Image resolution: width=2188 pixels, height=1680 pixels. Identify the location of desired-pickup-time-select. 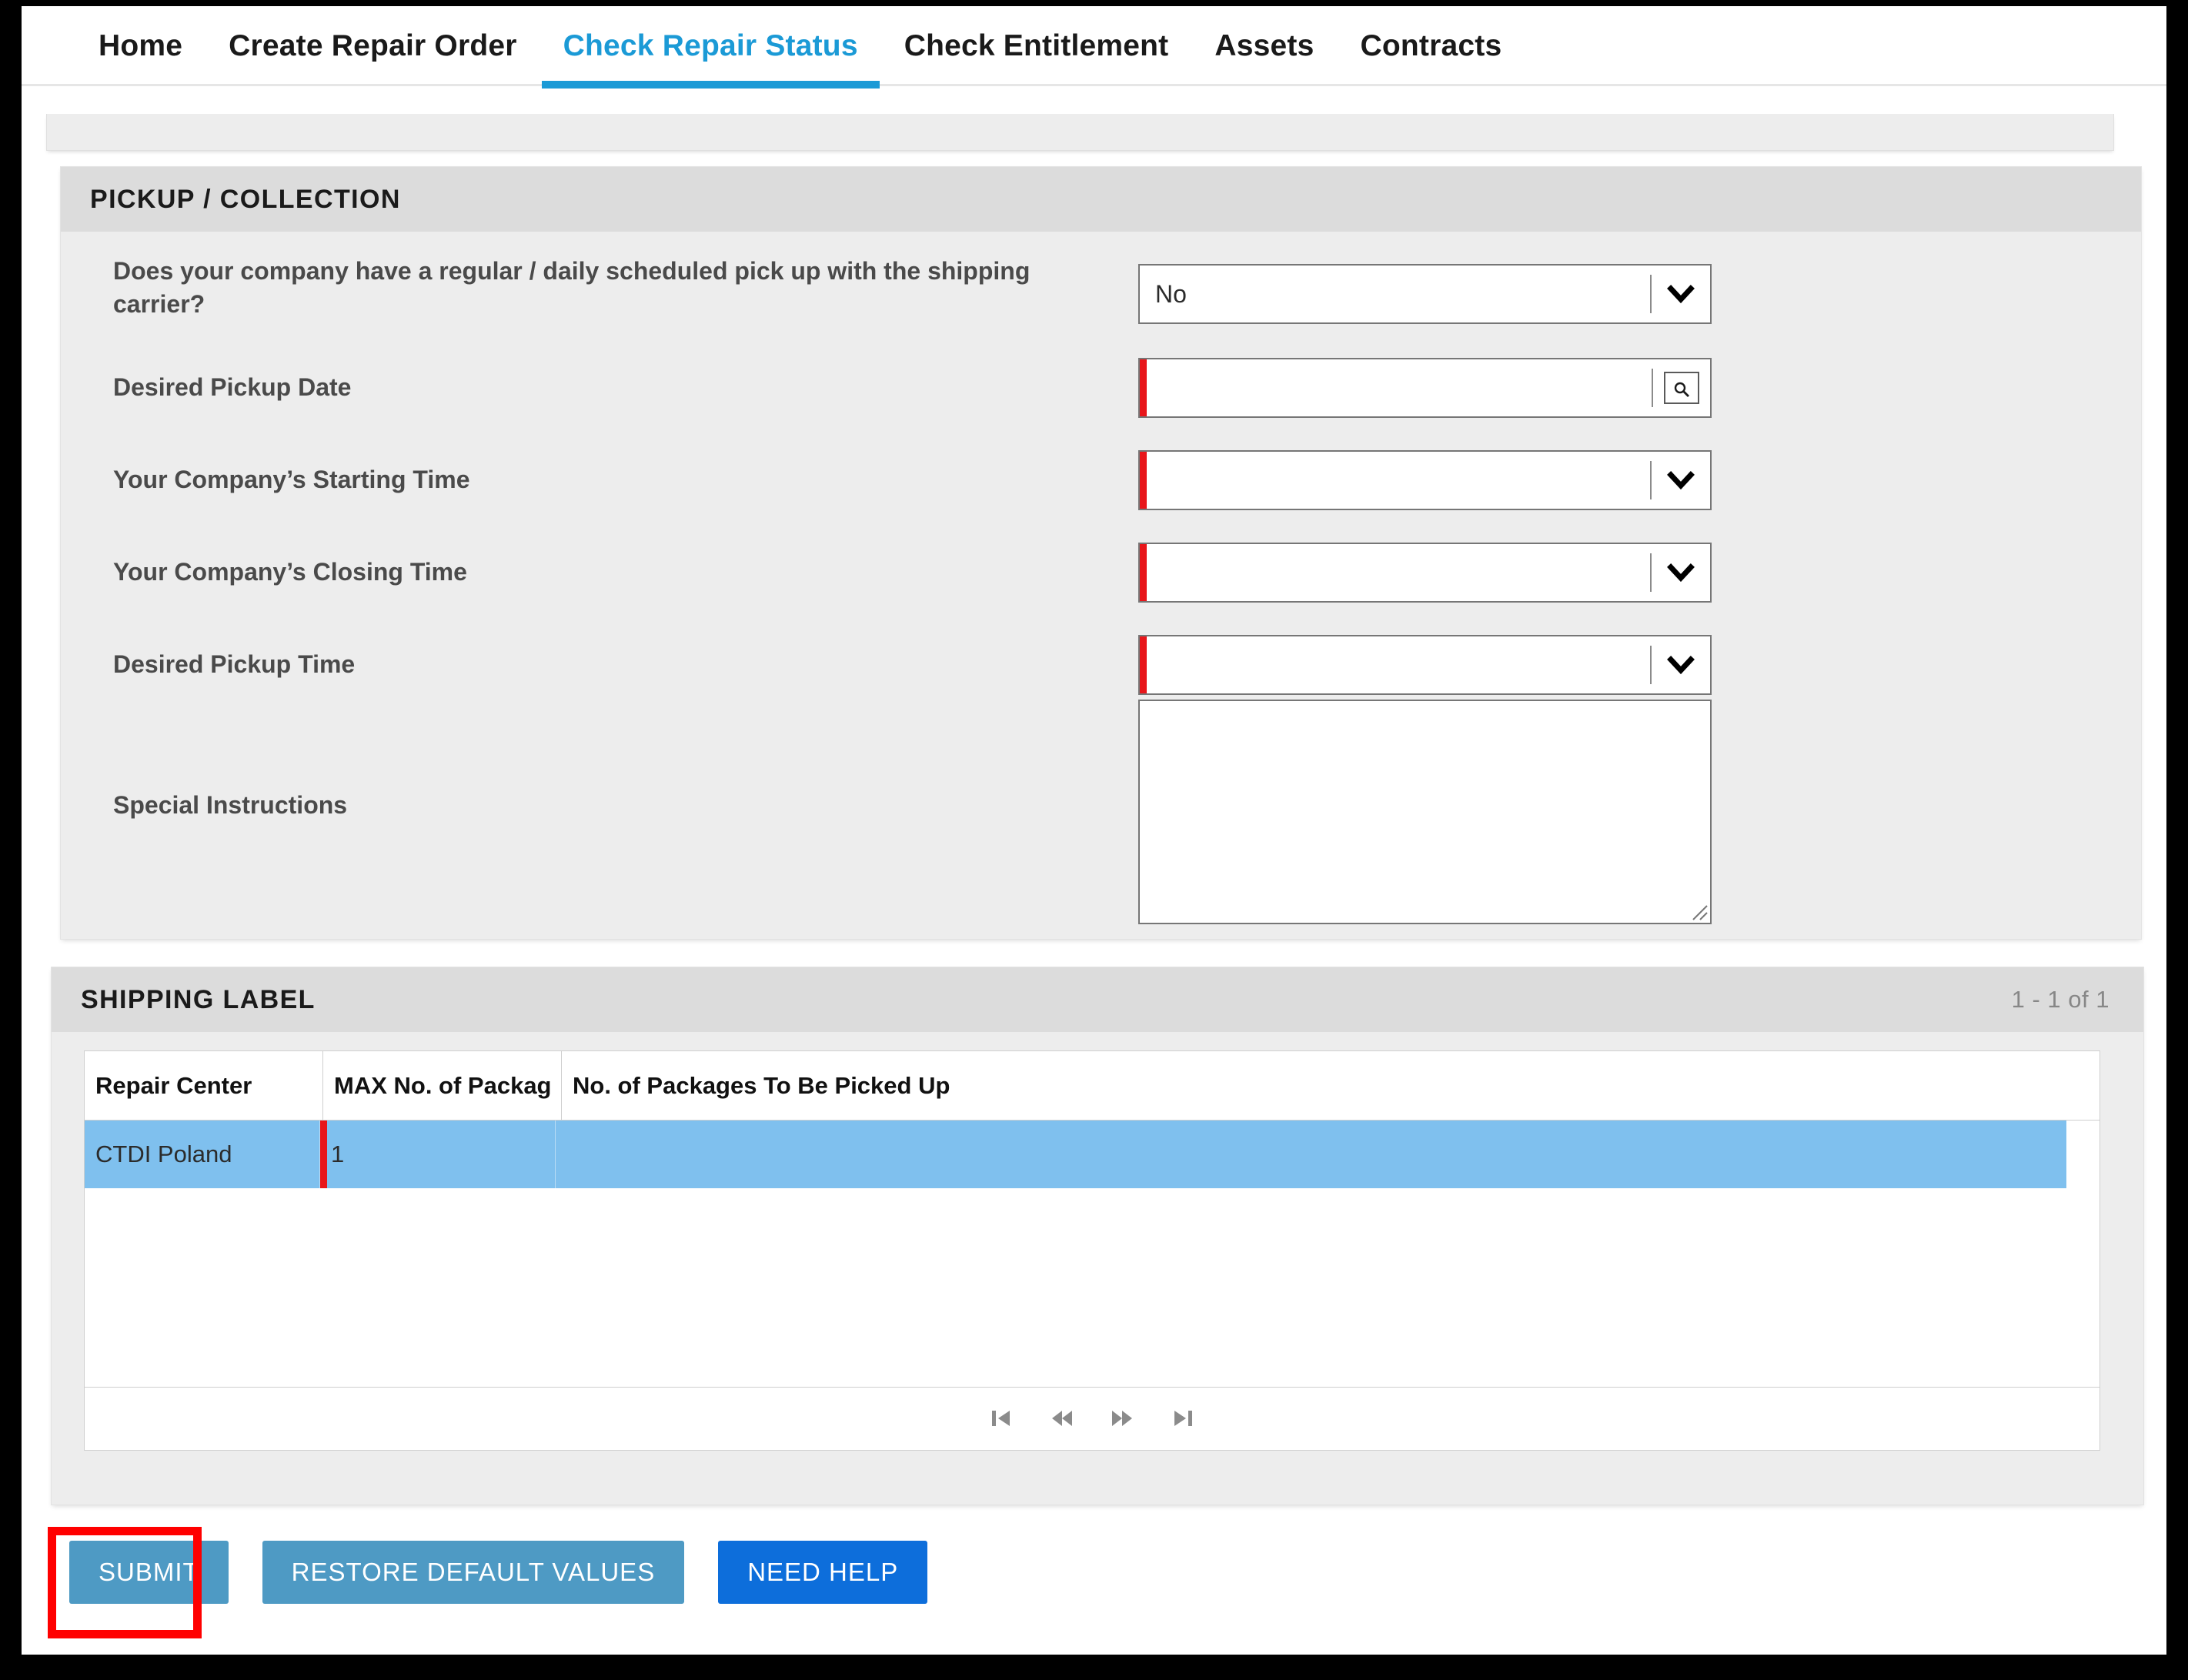
(1425, 665).